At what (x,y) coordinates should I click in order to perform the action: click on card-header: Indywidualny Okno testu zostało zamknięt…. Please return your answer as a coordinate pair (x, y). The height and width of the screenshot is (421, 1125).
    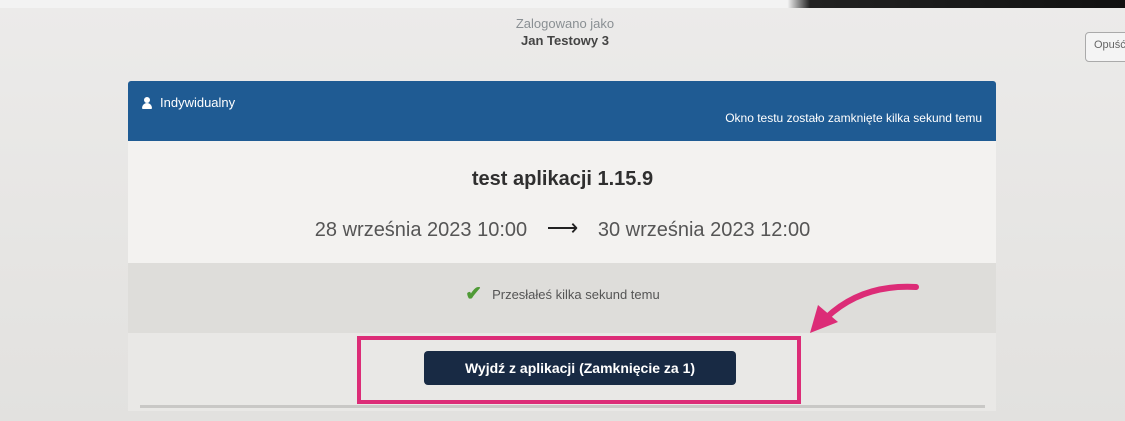
    Looking at the image, I should click on (562, 111).